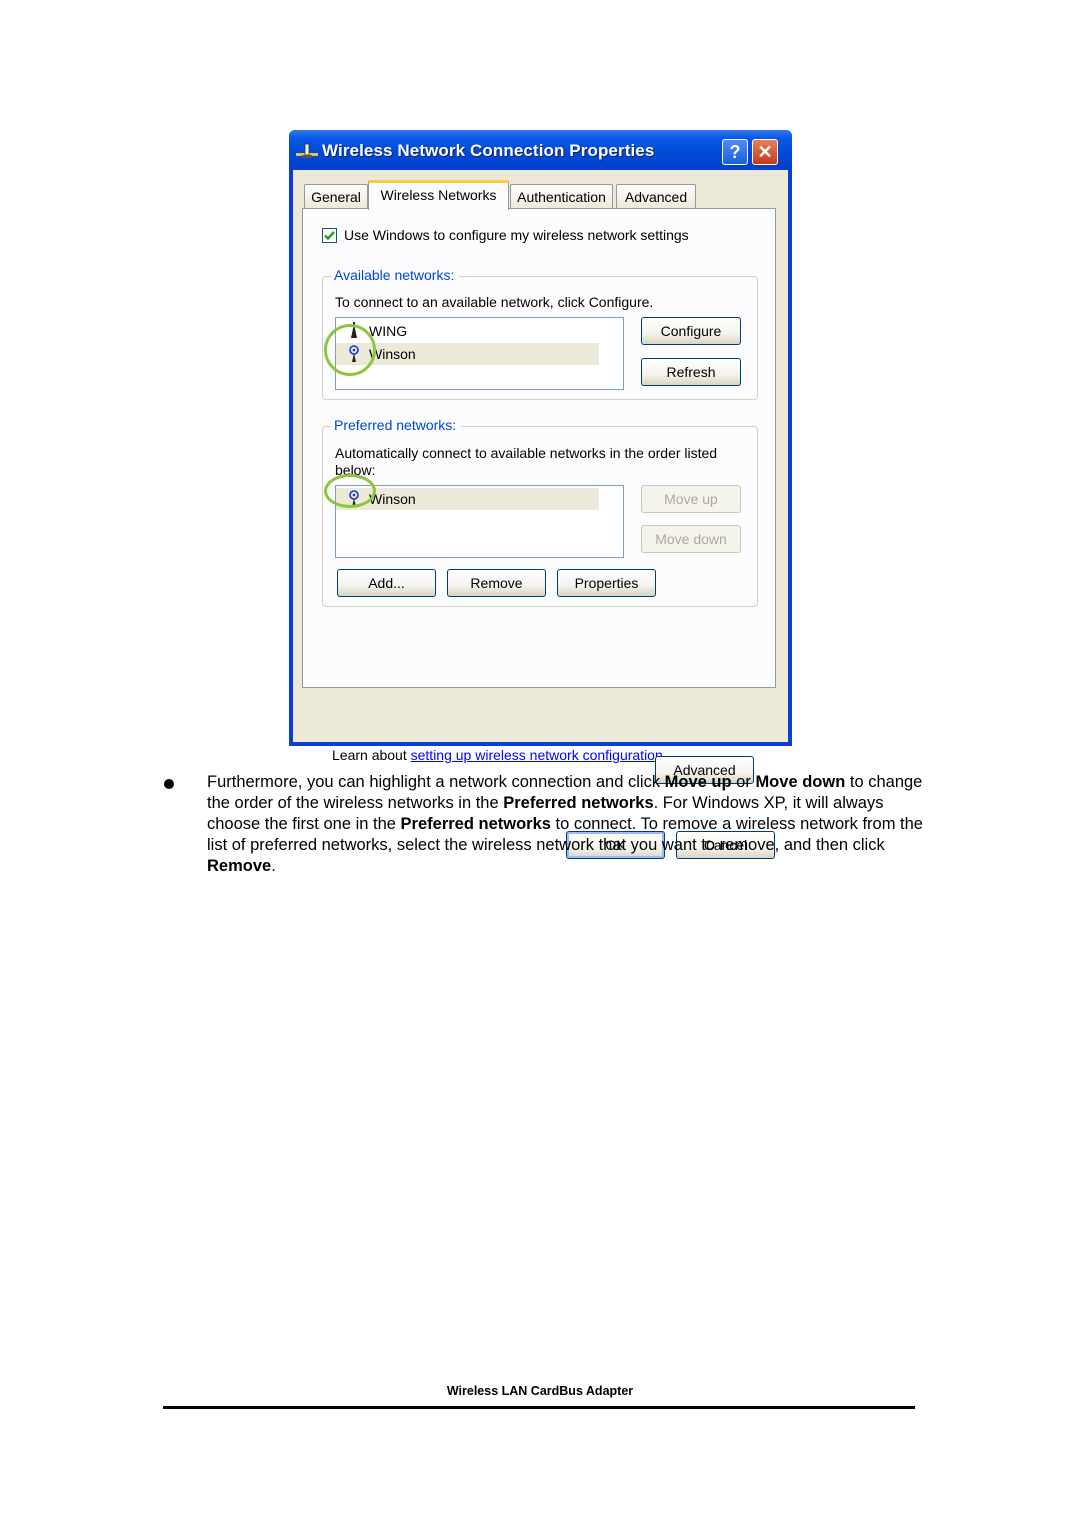  I want to click on bold-term: Move up, so click(698, 782).